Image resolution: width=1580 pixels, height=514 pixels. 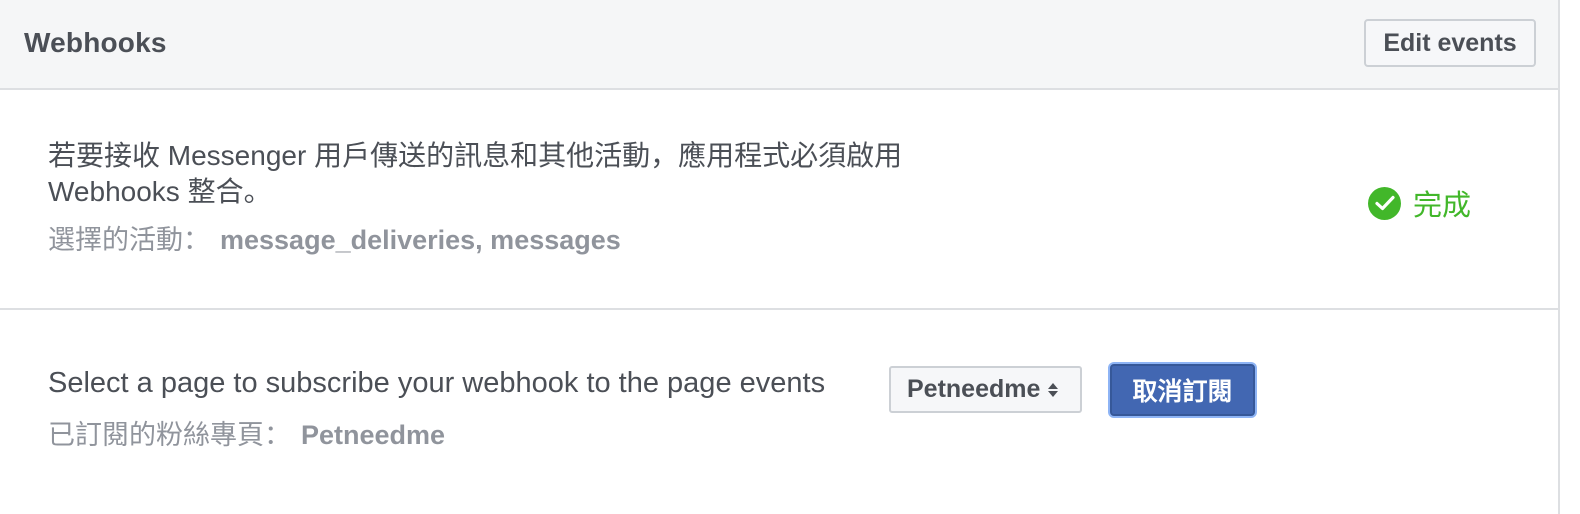 I want to click on page-select-value: Petneedme, so click(x=974, y=389).